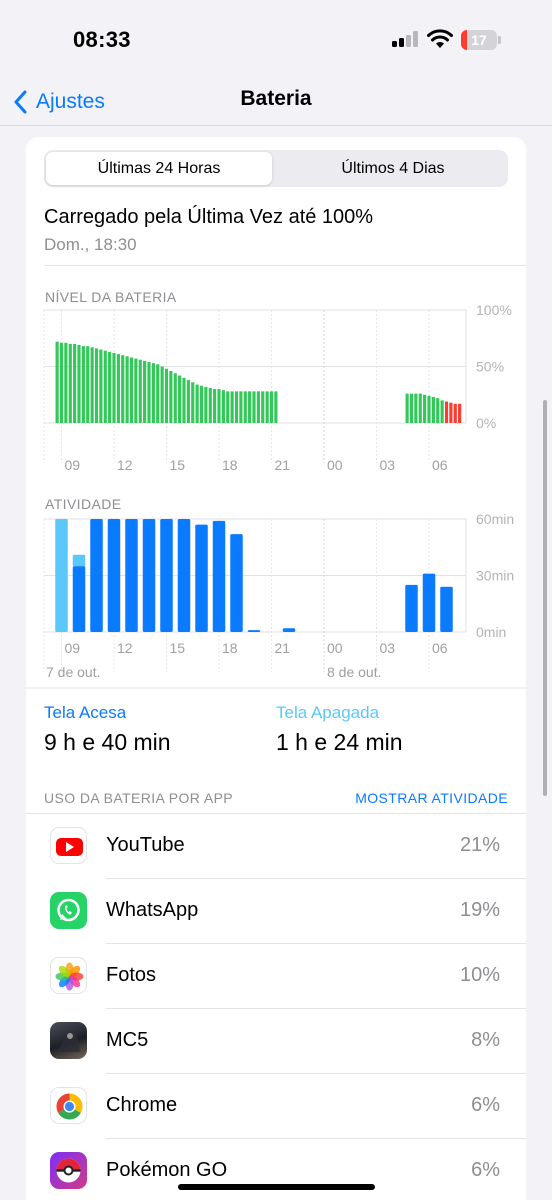 Image resolution: width=552 pixels, height=1200 pixels. Describe the element at coordinates (131, 975) in the screenshot. I see `app-name: Fotos` at that location.